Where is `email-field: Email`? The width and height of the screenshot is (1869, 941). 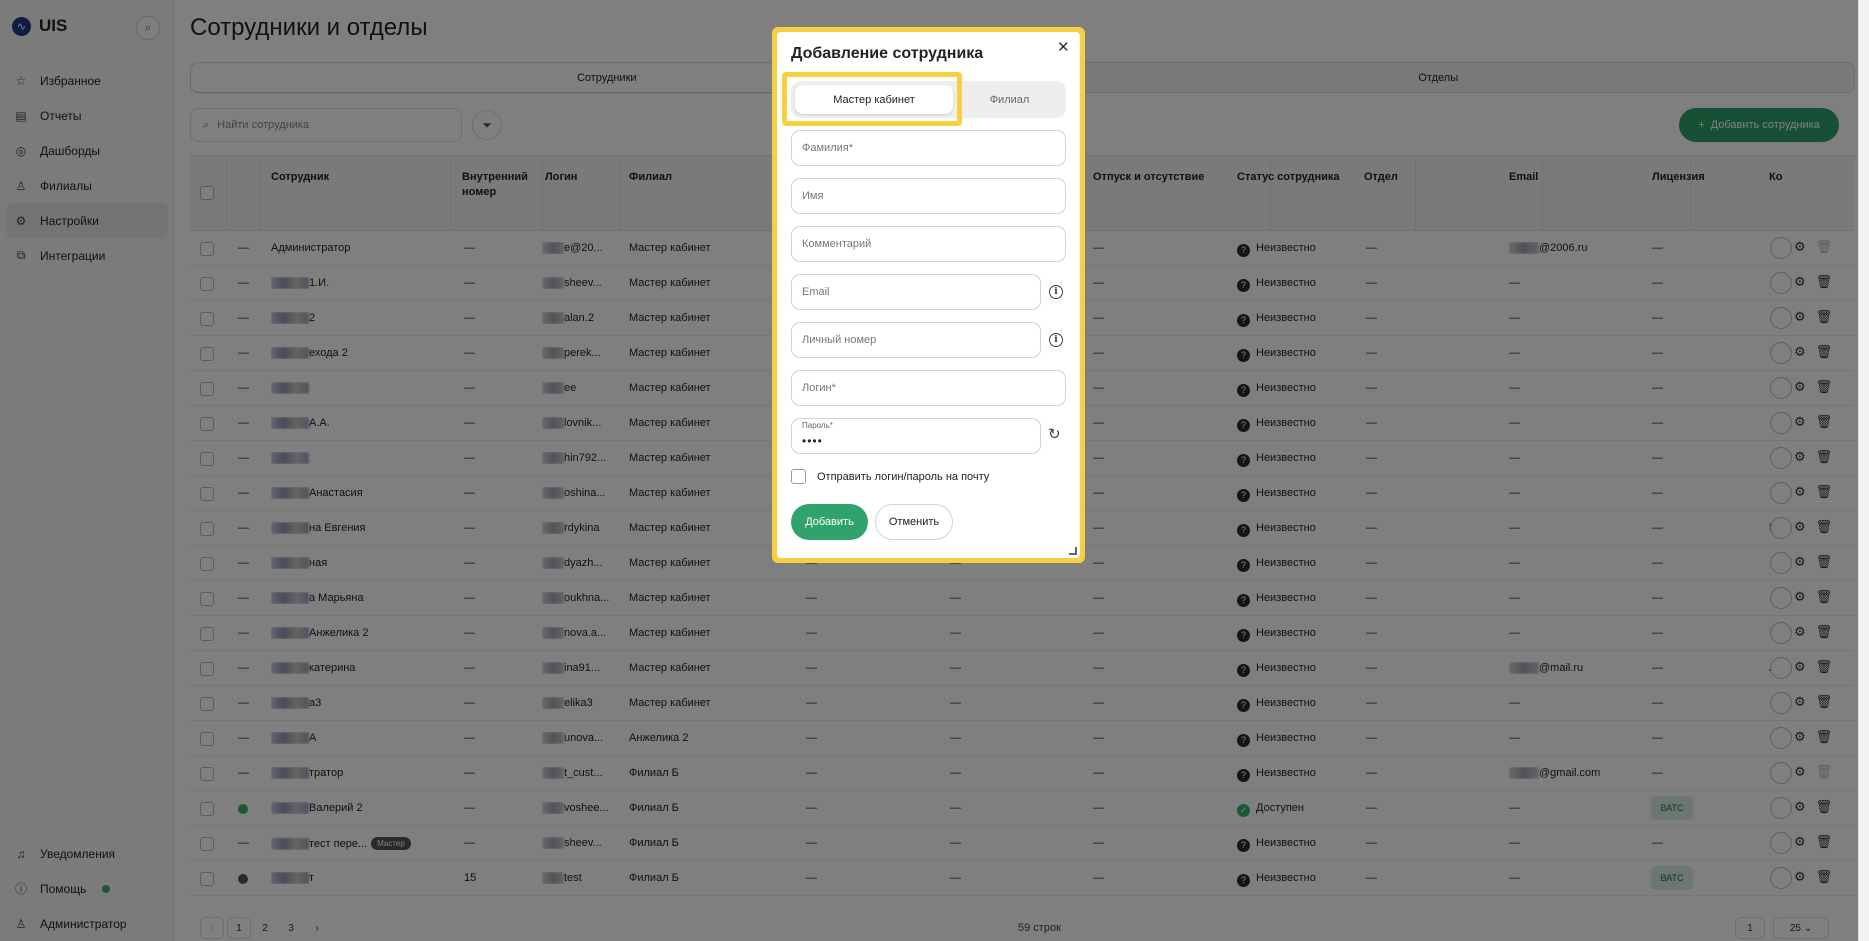
email-field: Email is located at coordinates (916, 292).